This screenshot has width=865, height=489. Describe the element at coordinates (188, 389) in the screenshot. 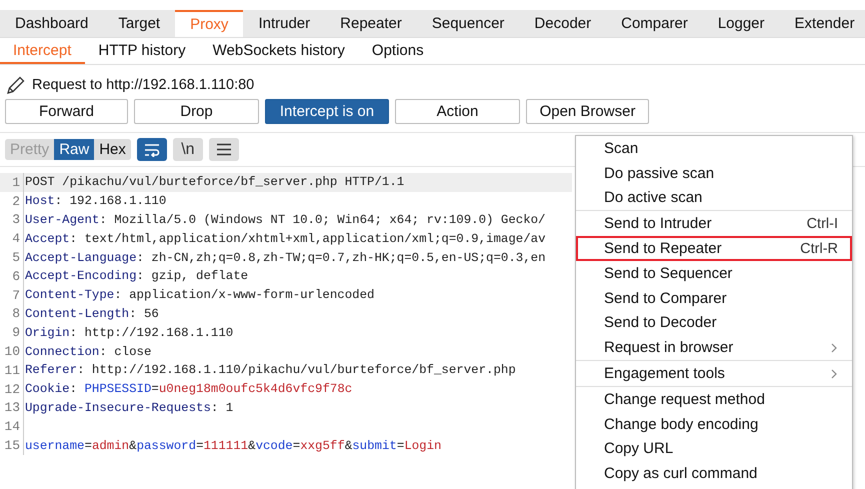

I see `code-line: Cookie: PHPSESSID=u0neg18m0oufc5k4d6vfc9f78c` at that location.